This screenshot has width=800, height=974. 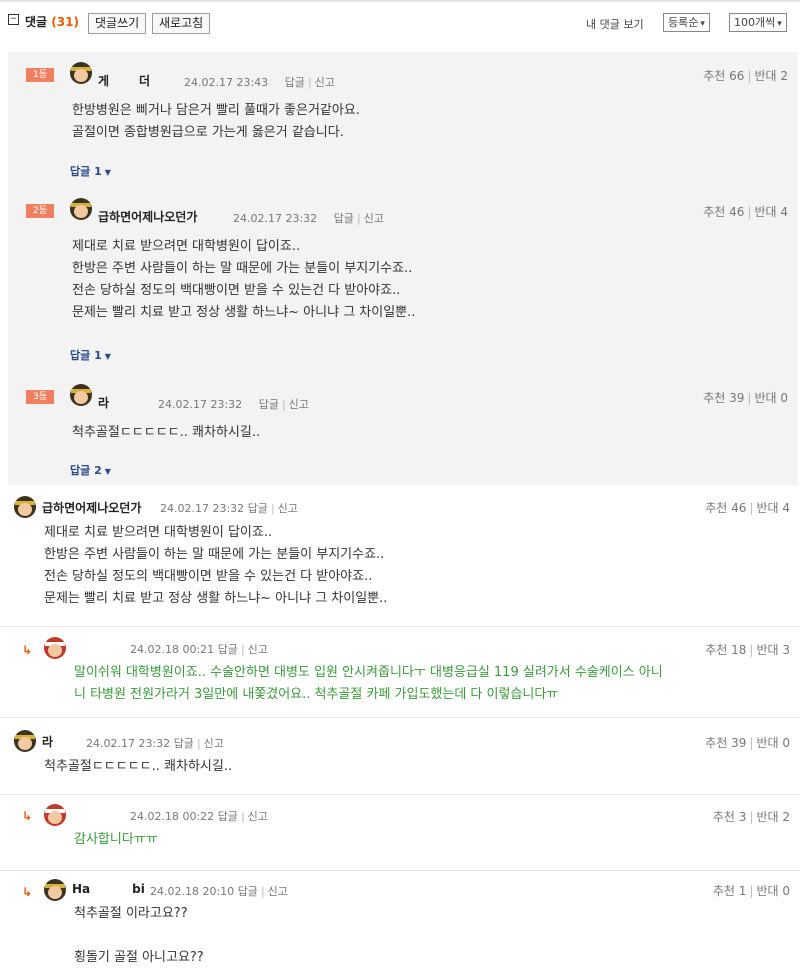 I want to click on upvote-count: 추천 1, so click(x=730, y=891).